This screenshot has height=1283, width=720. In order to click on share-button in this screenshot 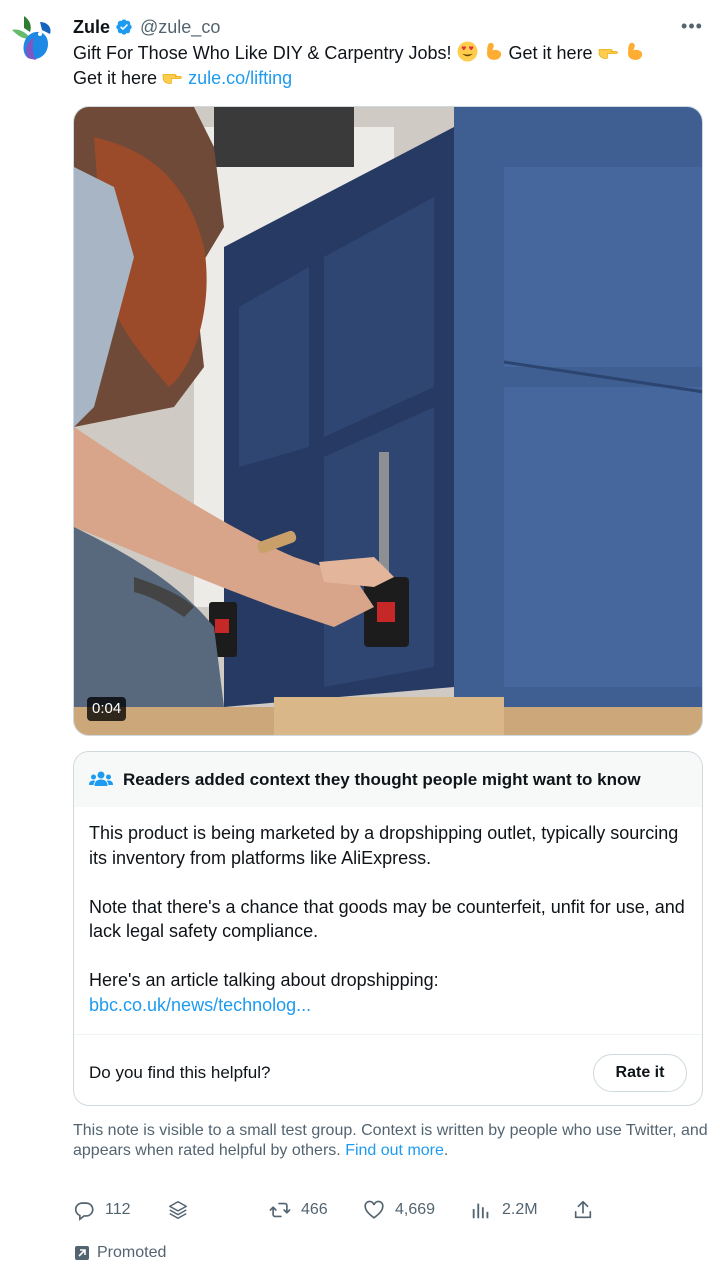, I will do `click(583, 1210)`.